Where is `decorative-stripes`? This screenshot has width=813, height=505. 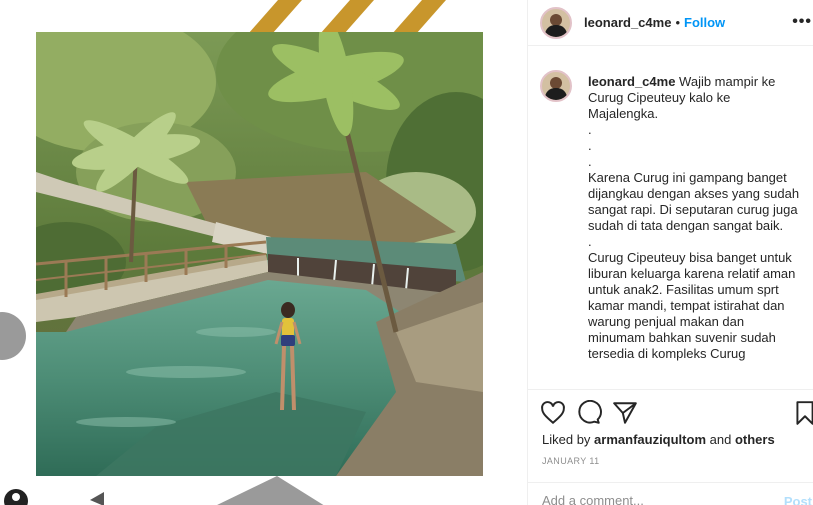
decorative-stripes is located at coordinates (347, 17).